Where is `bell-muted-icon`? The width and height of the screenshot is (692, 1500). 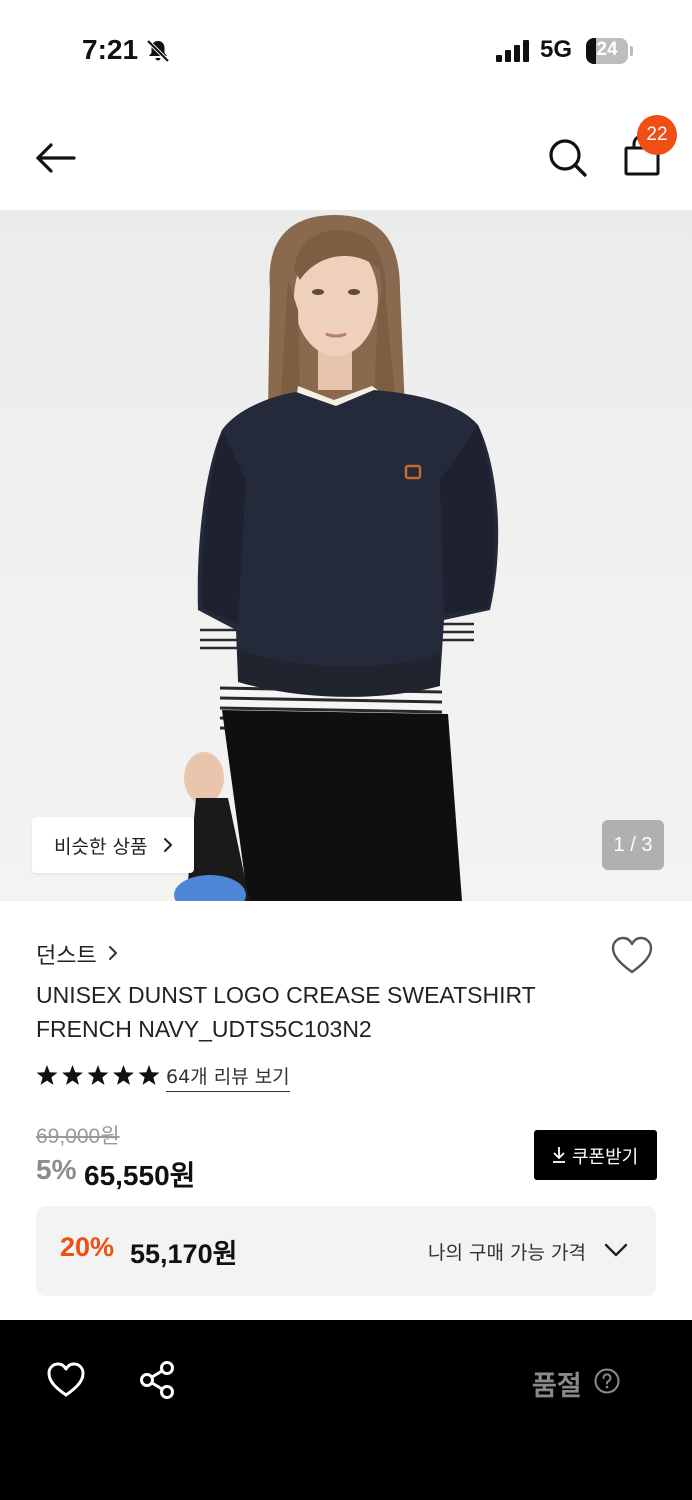 bell-muted-icon is located at coordinates (158, 51).